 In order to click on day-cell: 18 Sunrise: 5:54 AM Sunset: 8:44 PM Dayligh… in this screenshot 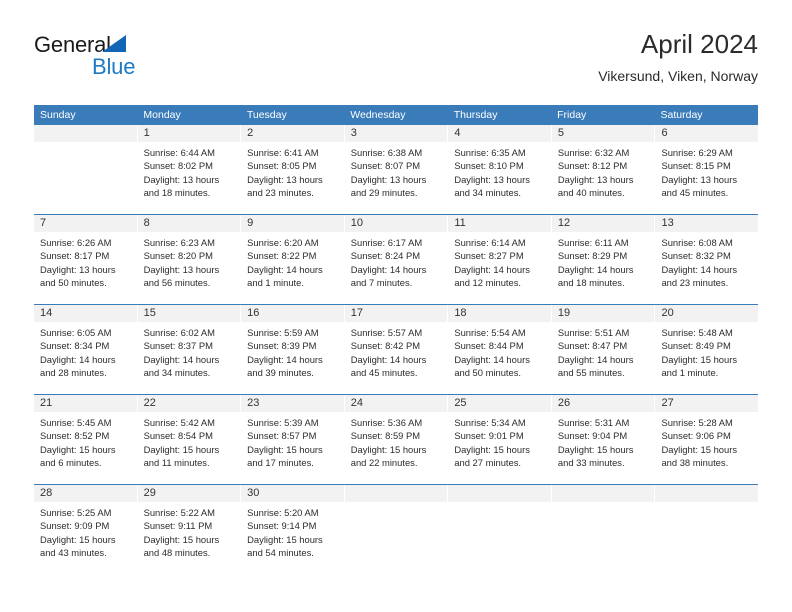, I will do `click(500, 349)`.